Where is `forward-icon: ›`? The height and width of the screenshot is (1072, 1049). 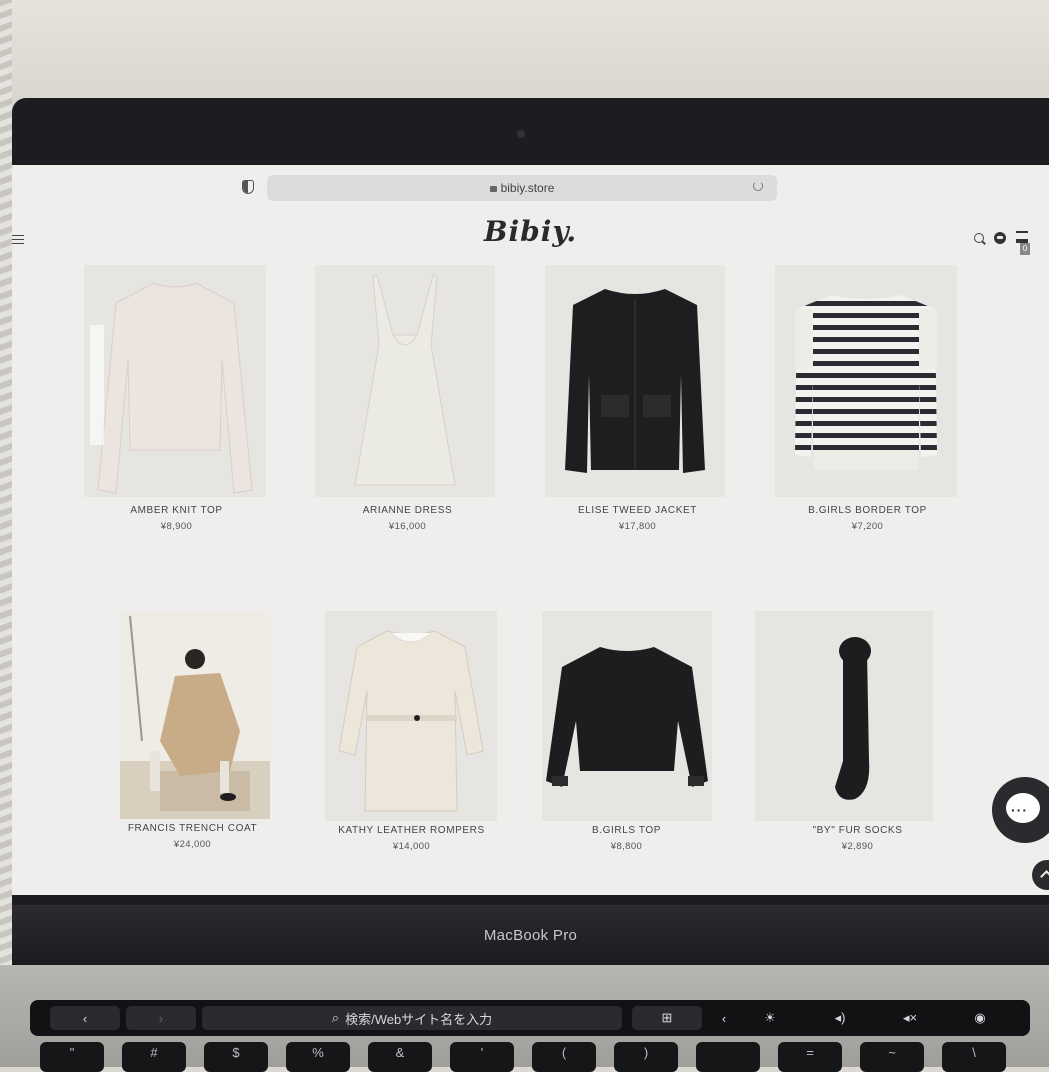
forward-icon: › is located at coordinates (161, 1018).